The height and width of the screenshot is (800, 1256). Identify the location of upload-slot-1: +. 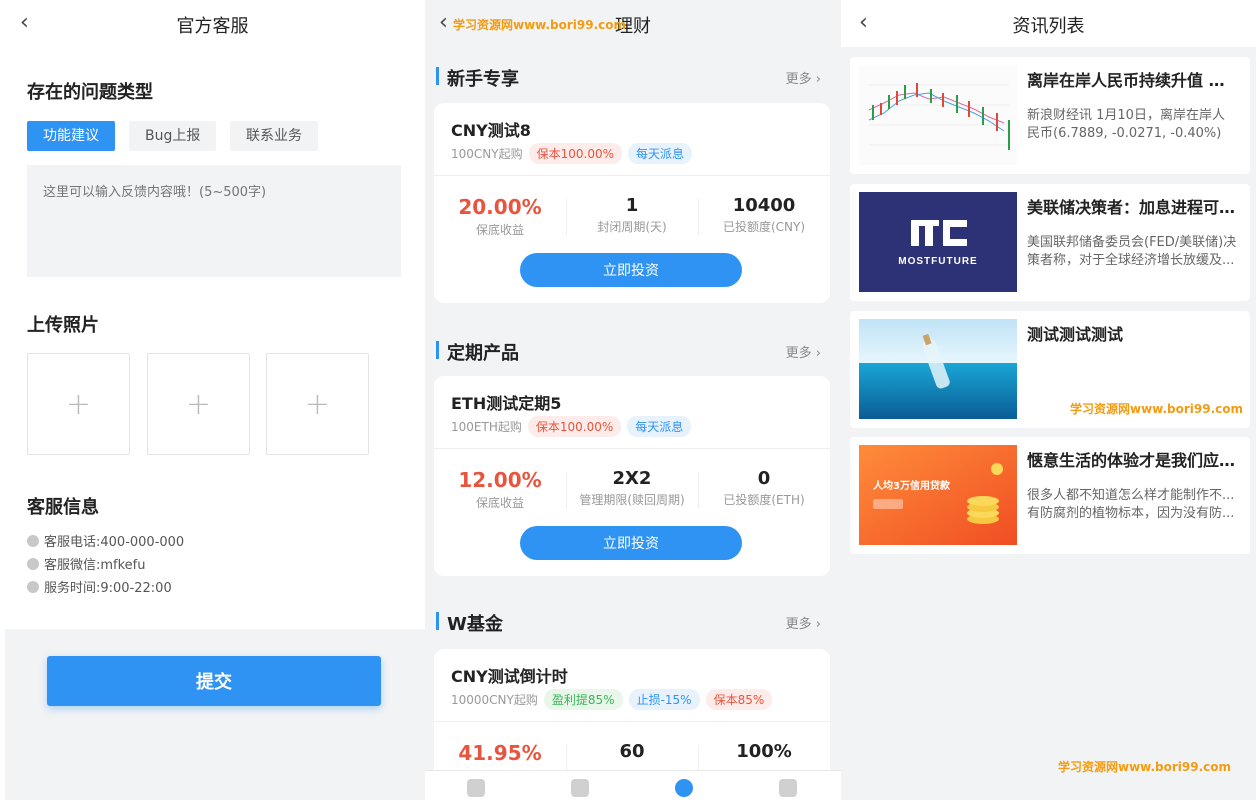
(78, 404).